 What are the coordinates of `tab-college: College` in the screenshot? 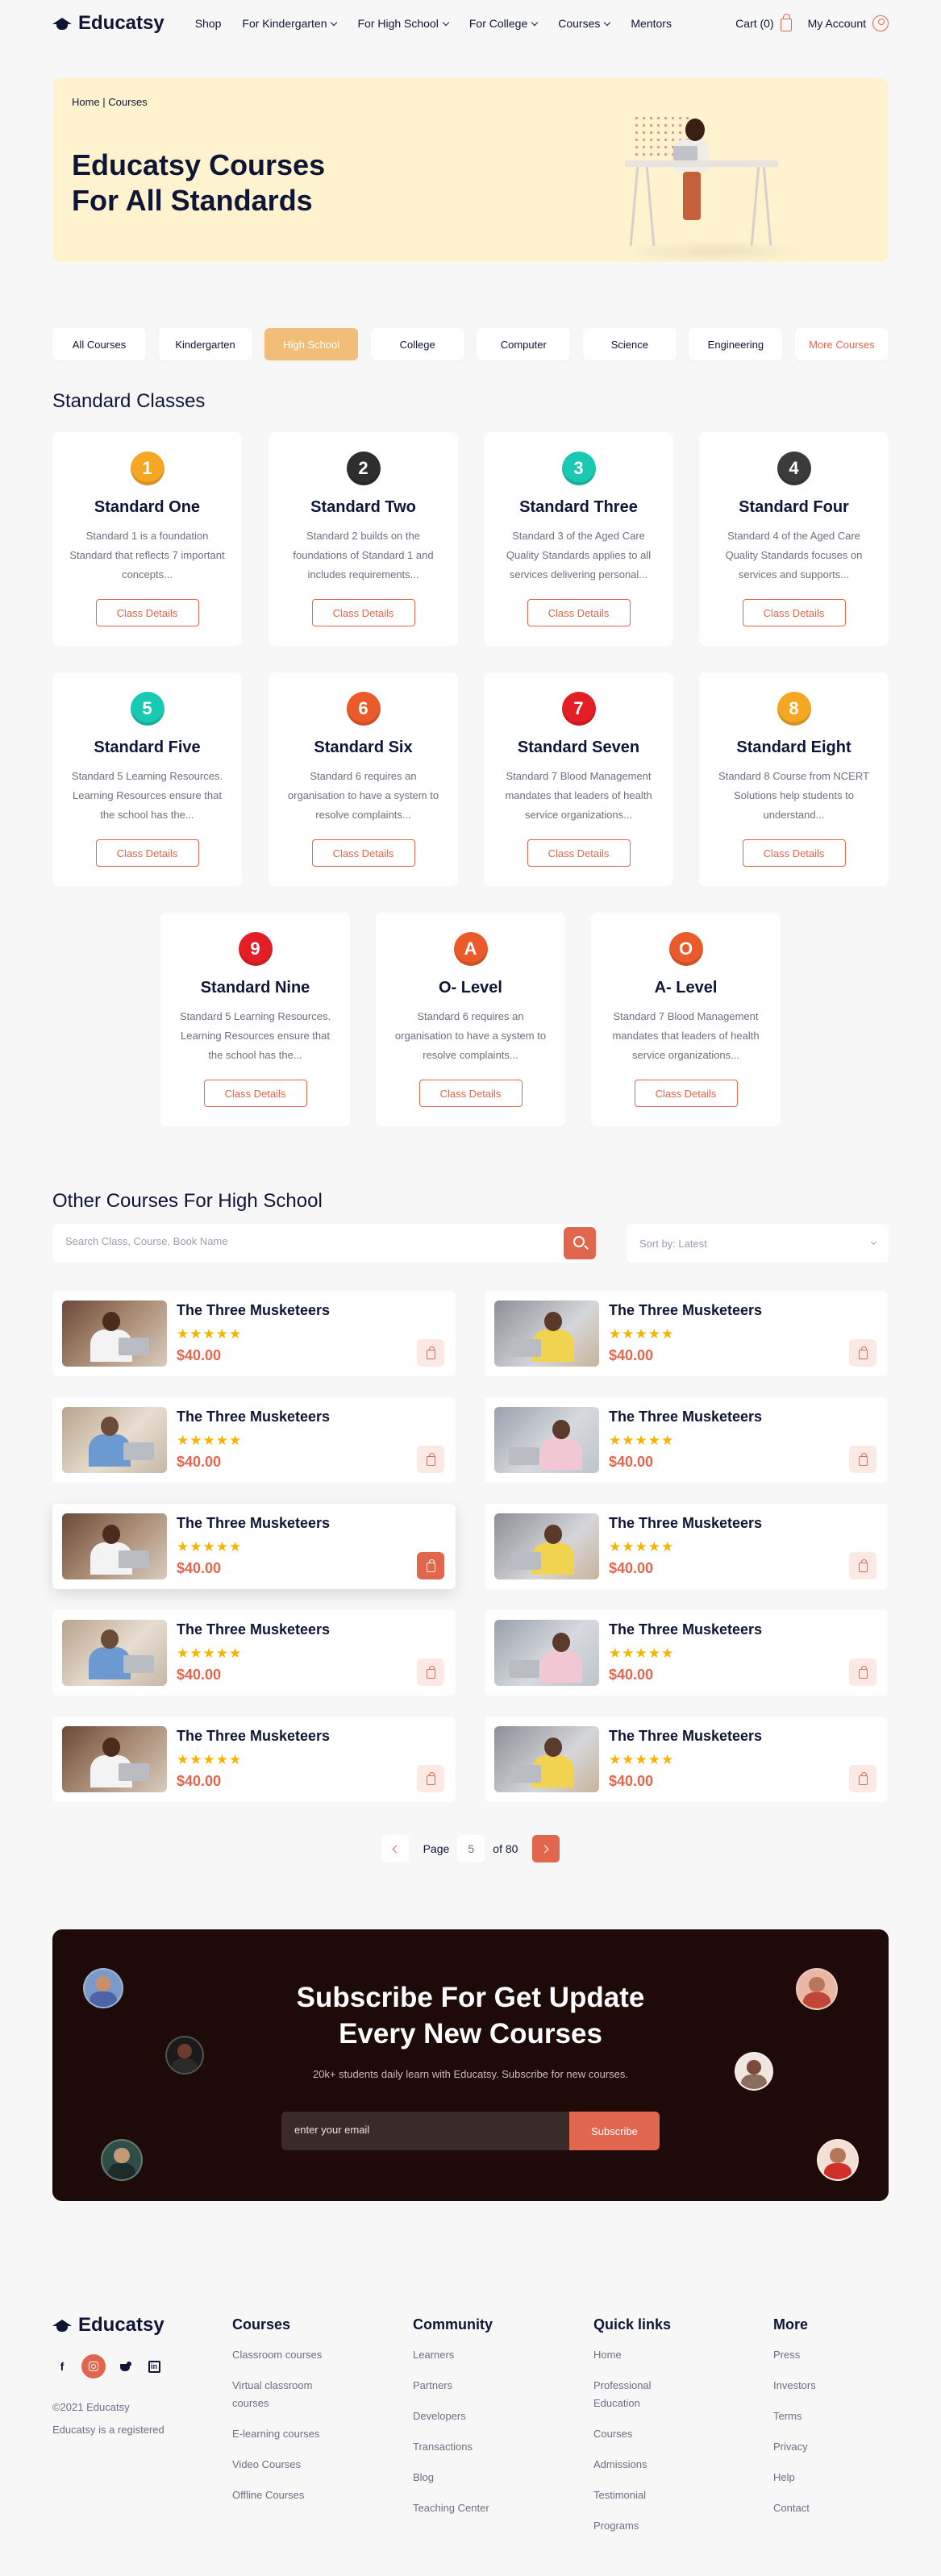 It's located at (417, 344).